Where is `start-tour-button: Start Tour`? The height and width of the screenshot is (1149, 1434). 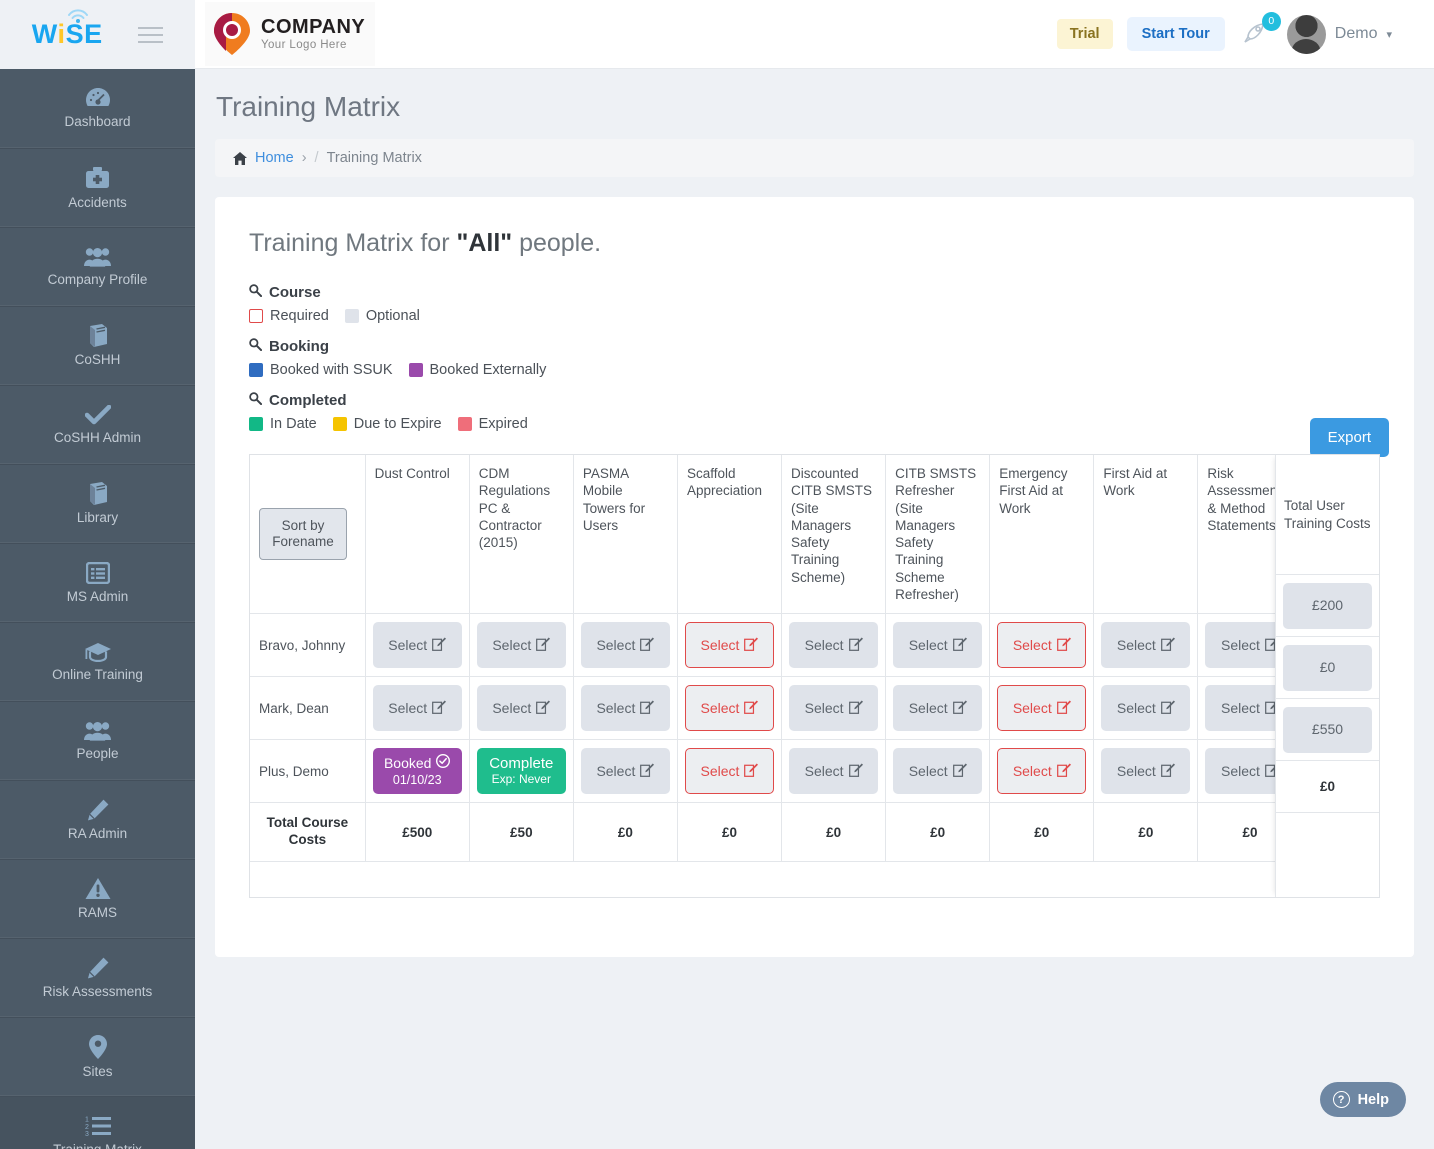
start-tour-button: Start Tour is located at coordinates (1175, 34).